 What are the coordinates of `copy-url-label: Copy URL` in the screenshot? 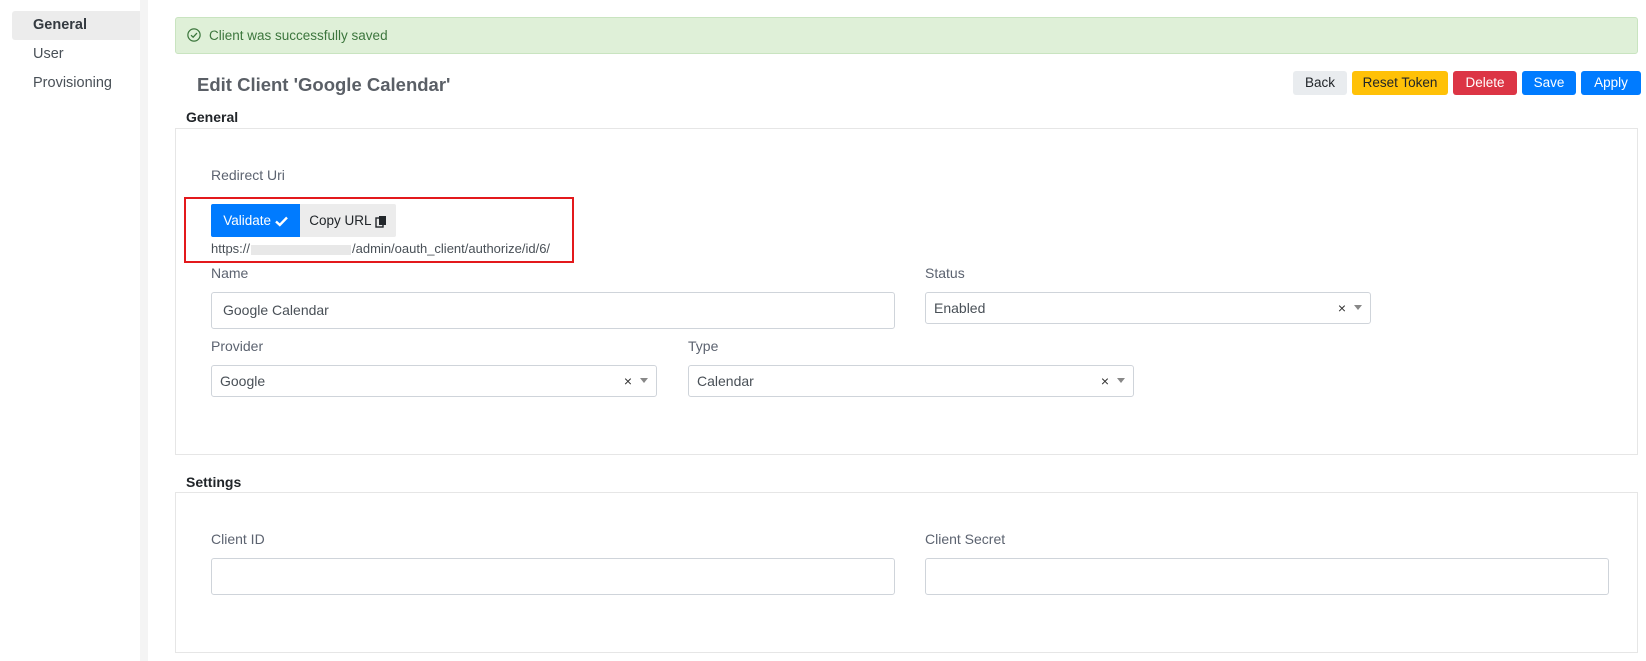 It's located at (340, 220).